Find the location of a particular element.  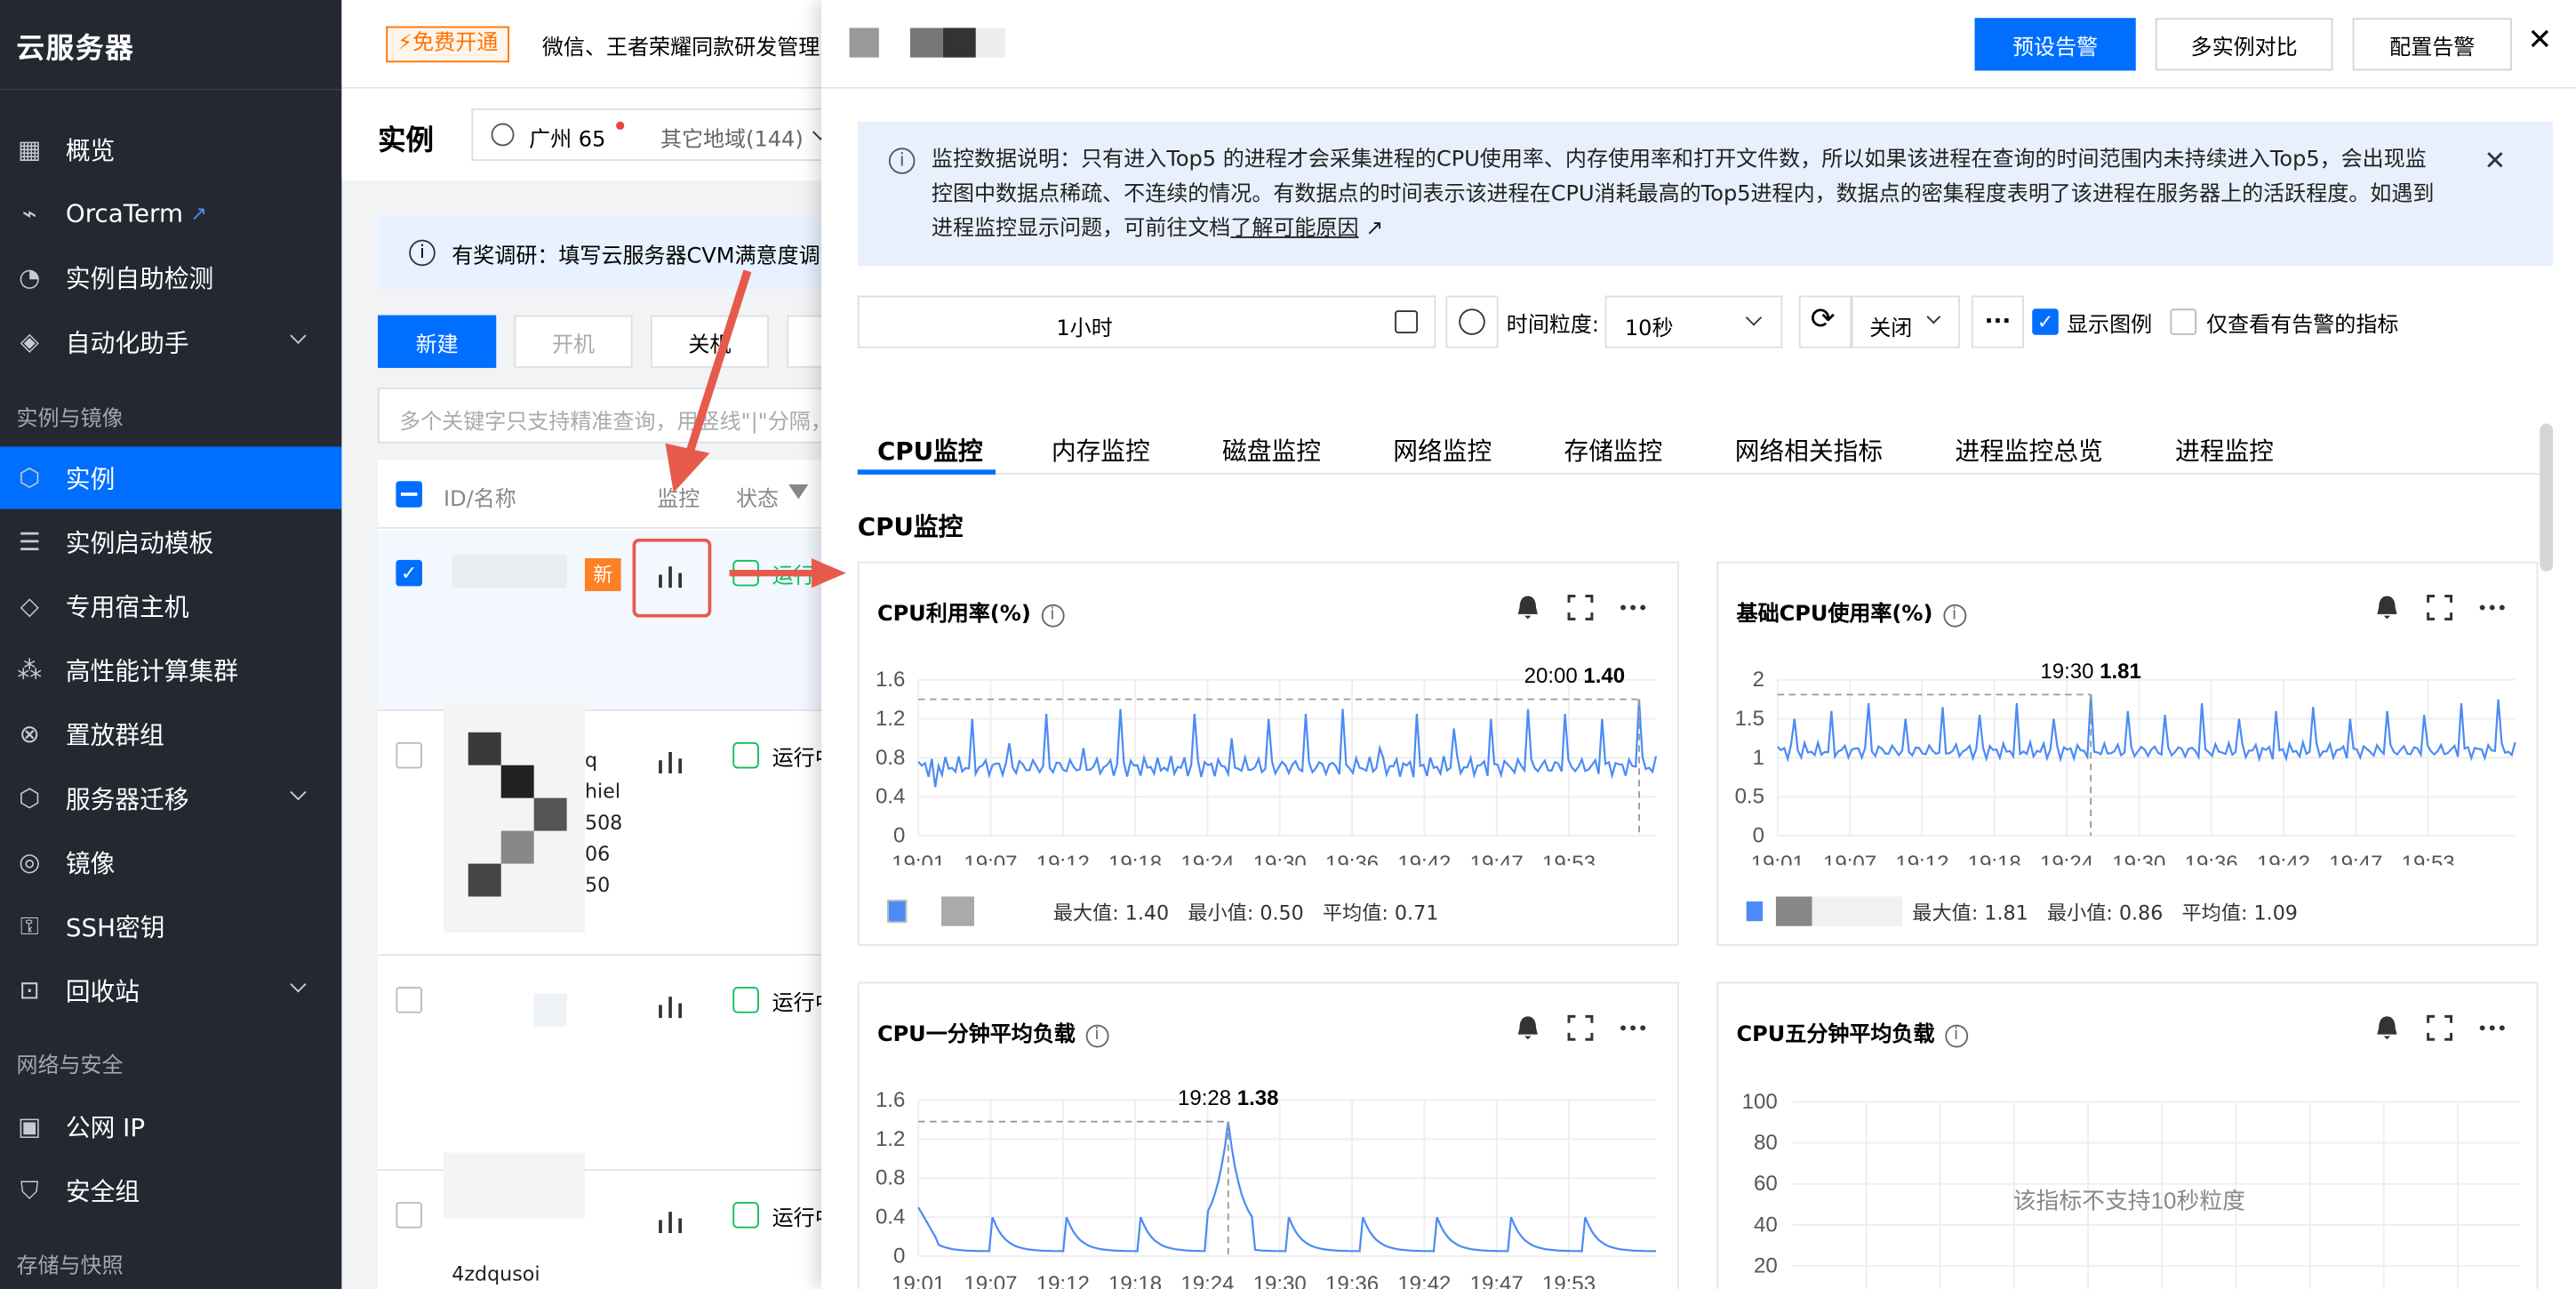

y-tick: 2 is located at coordinates (1758, 680).